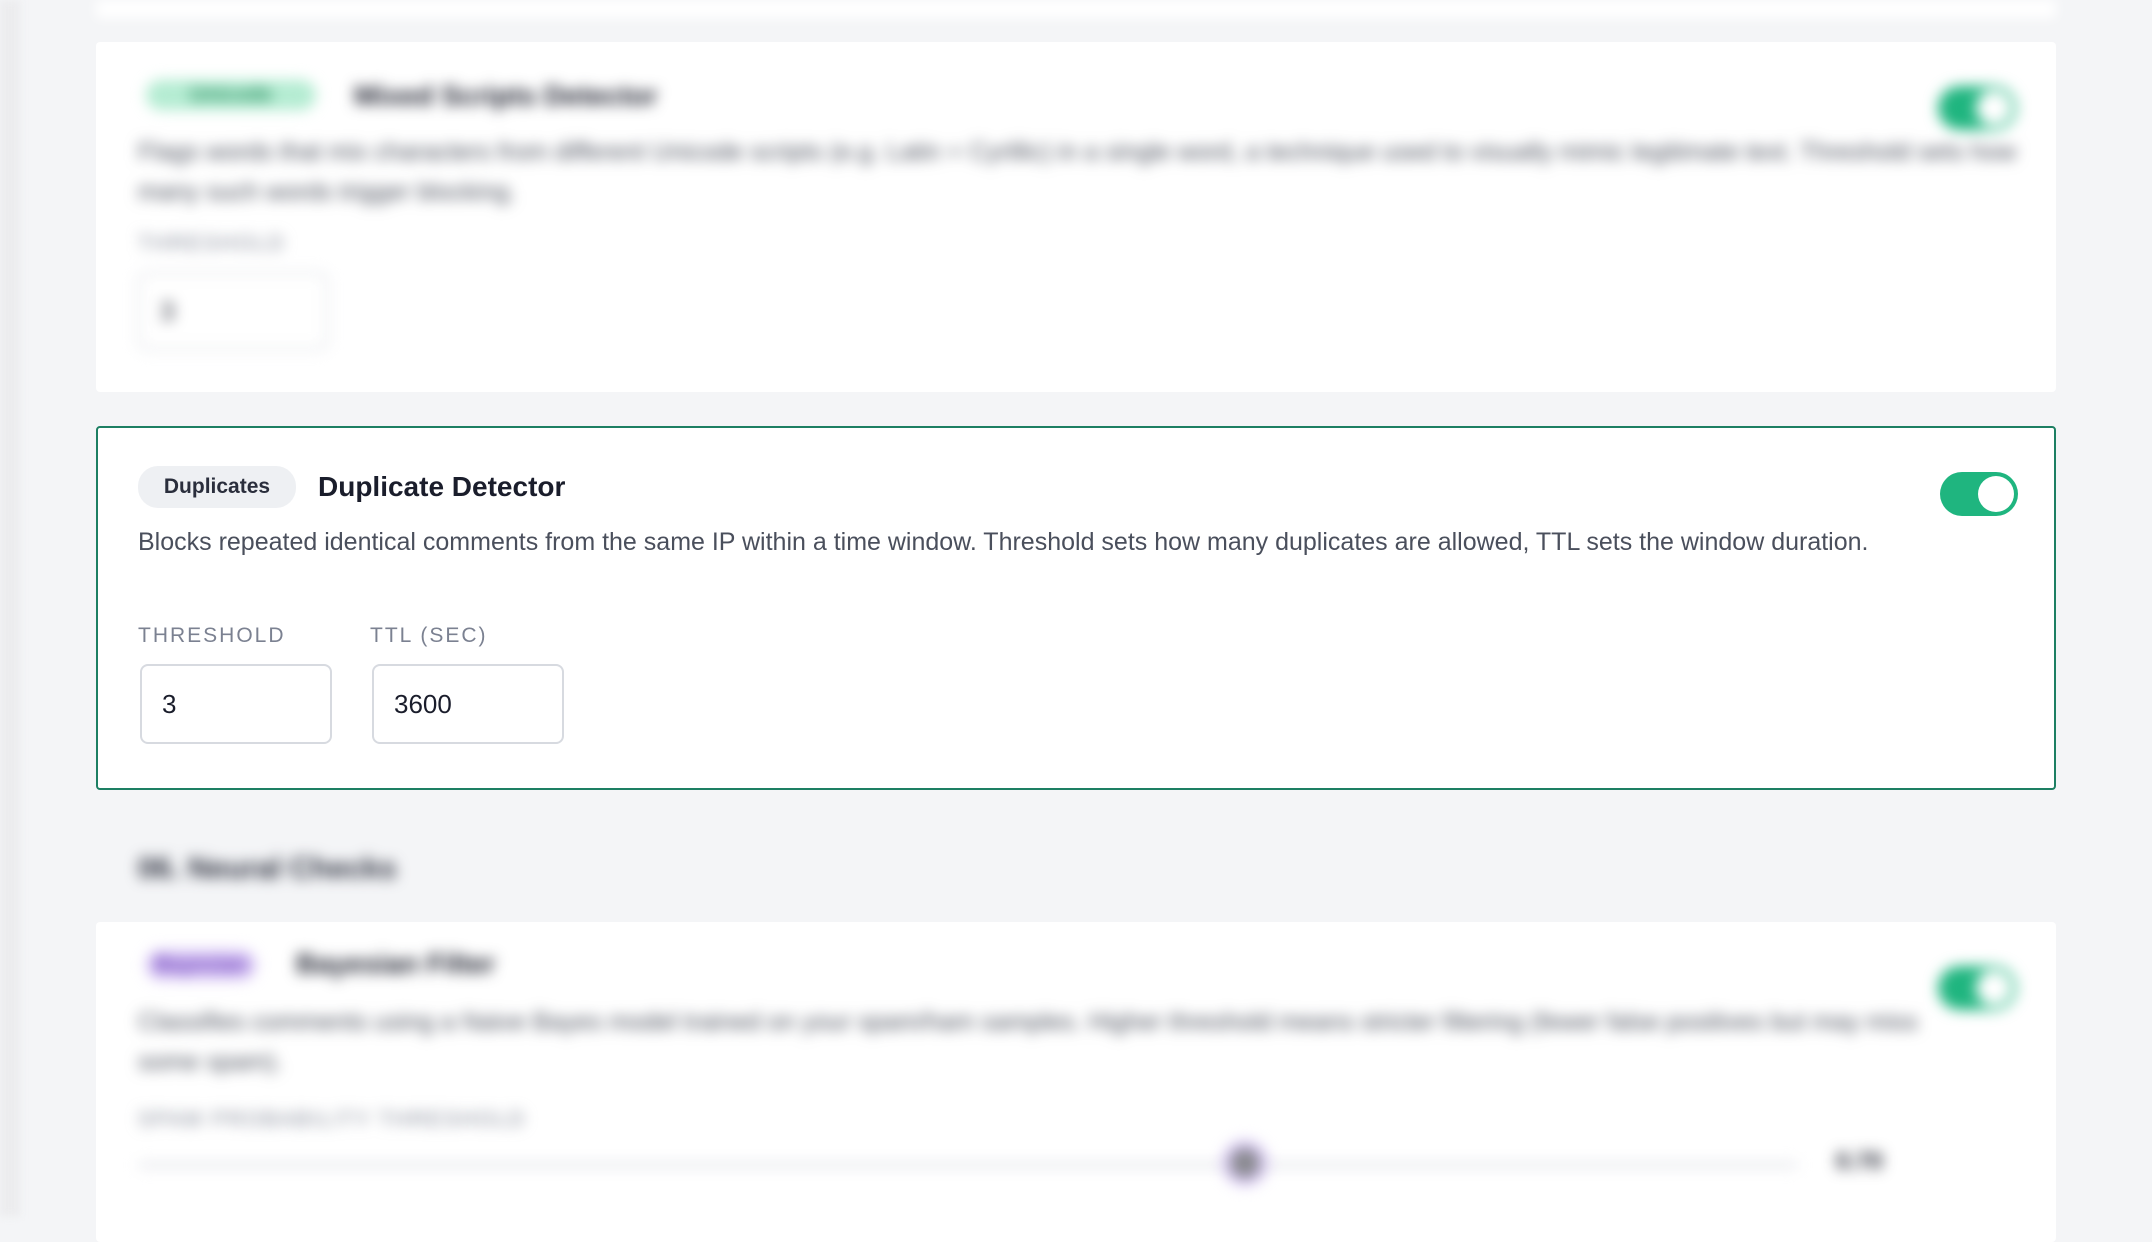  I want to click on tag-duplicates: Duplicates, so click(217, 487).